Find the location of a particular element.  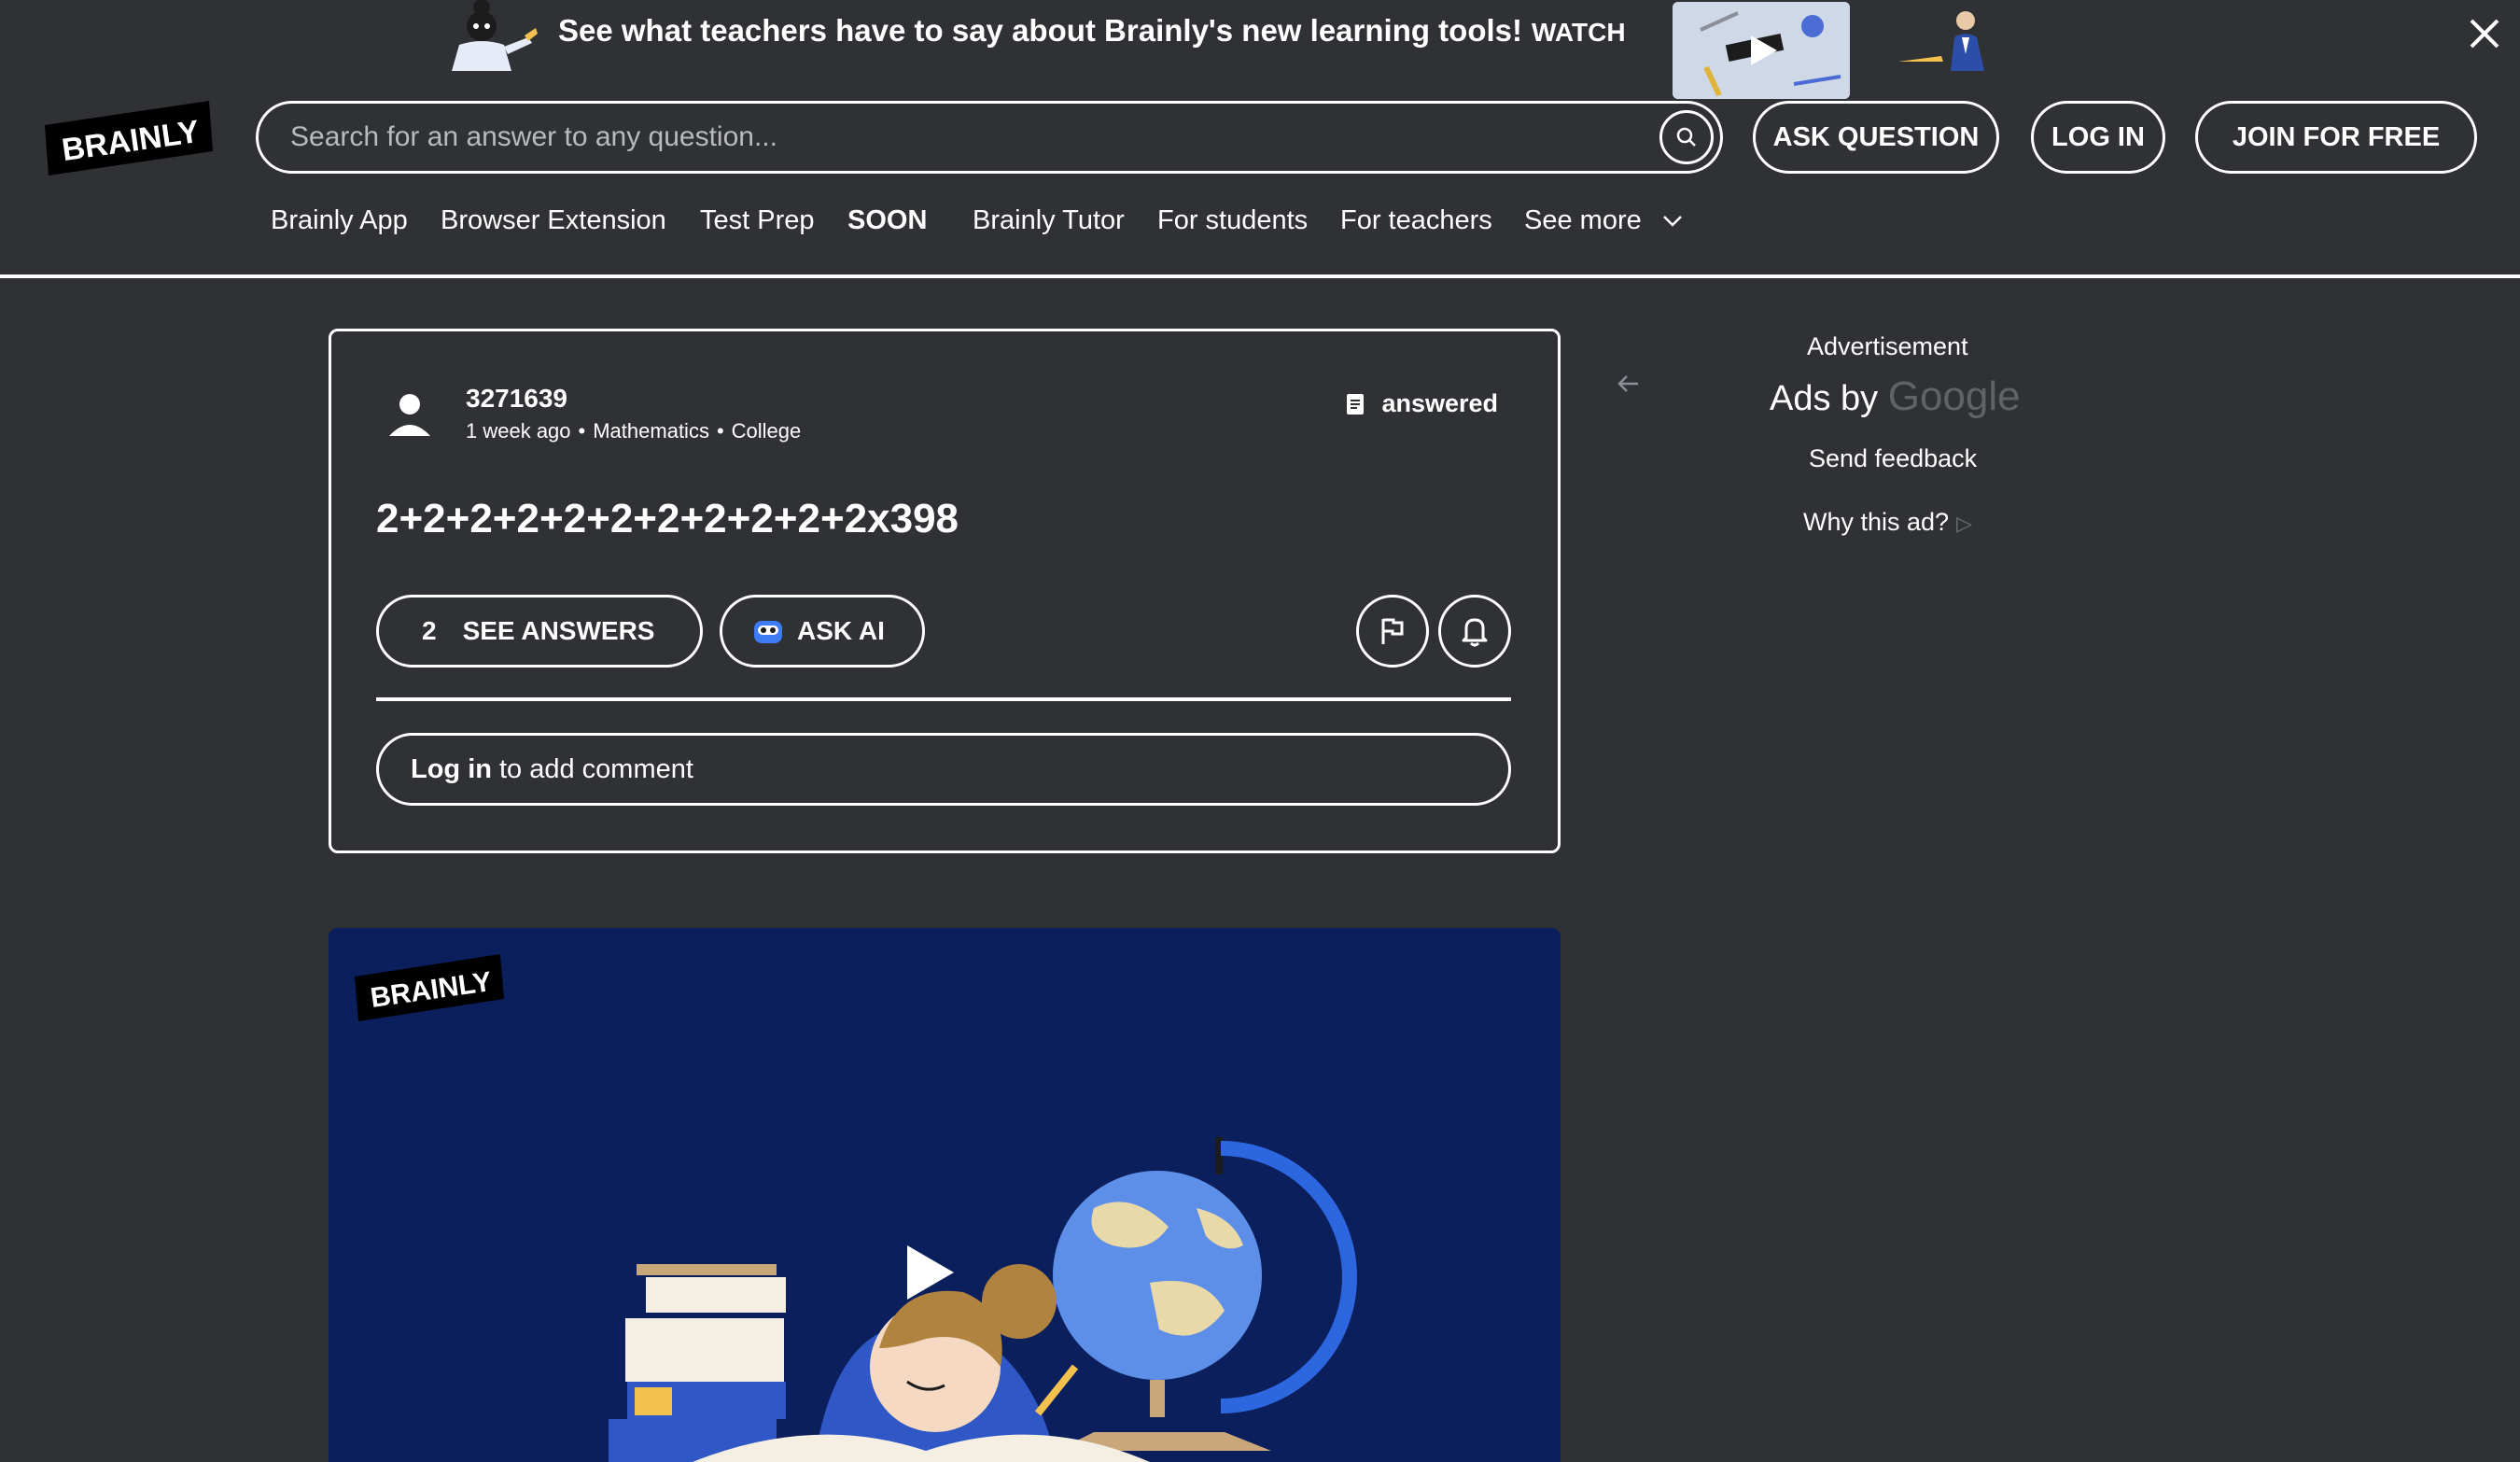

ads-by-google: Ads by Google is located at coordinates (1895, 396).